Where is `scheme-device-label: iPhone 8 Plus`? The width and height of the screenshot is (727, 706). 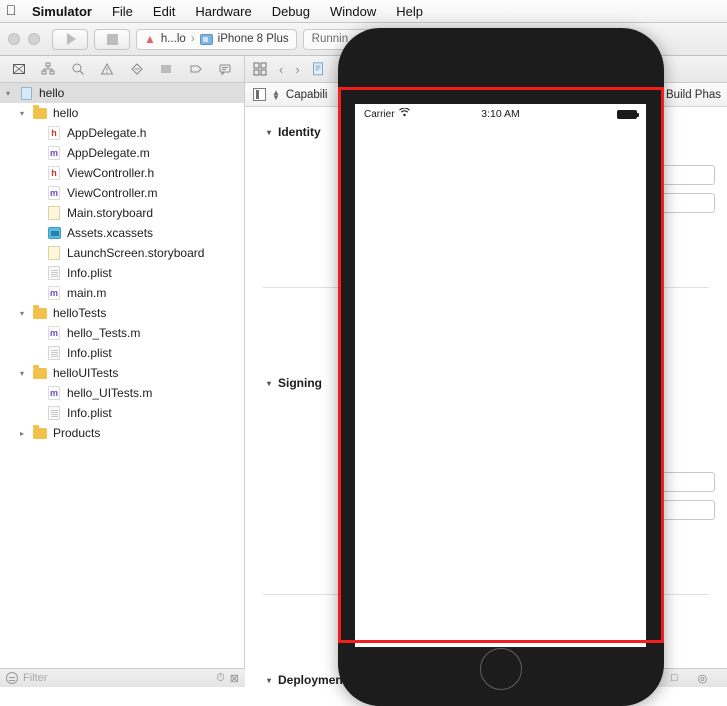
scheme-device-label: iPhone 8 Plus is located at coordinates (253, 39).